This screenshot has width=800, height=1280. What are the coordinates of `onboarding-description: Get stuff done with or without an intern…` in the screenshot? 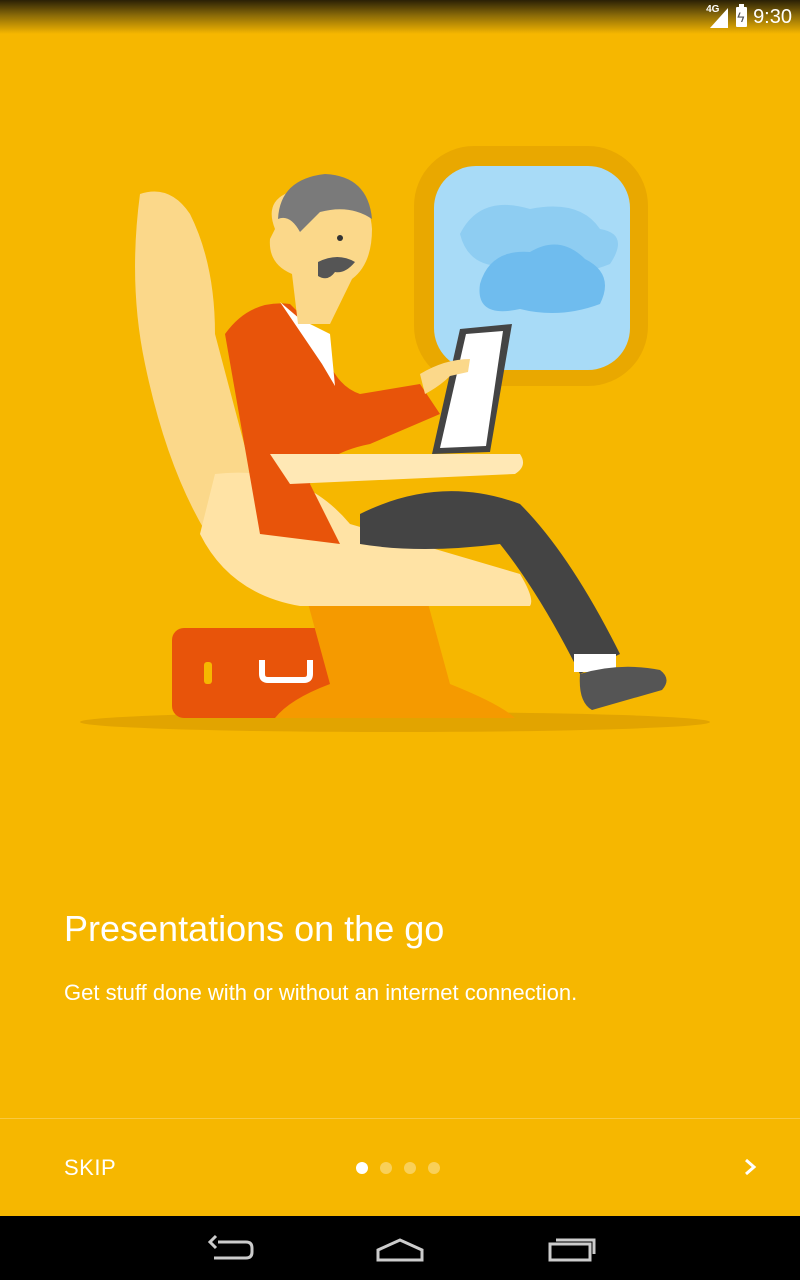 It's located at (321, 992).